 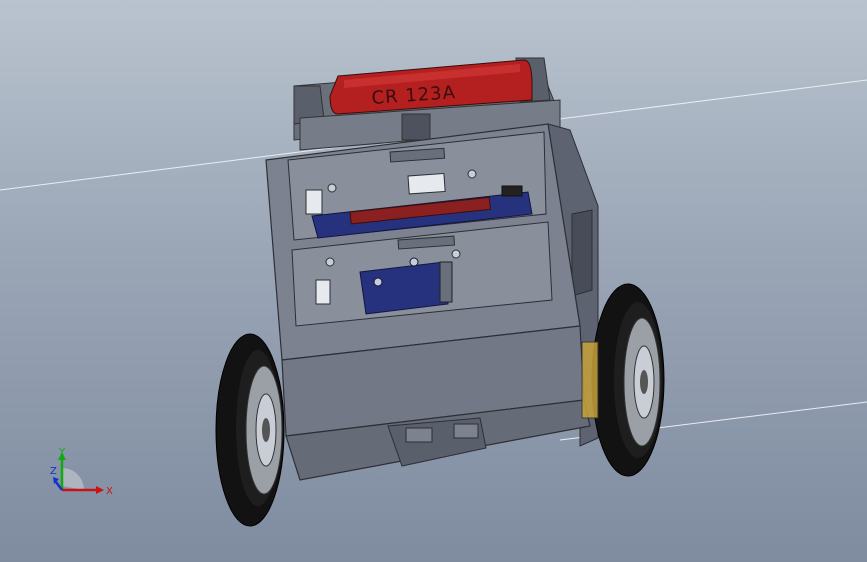 I want to click on wheel-left, so click(x=250, y=430).